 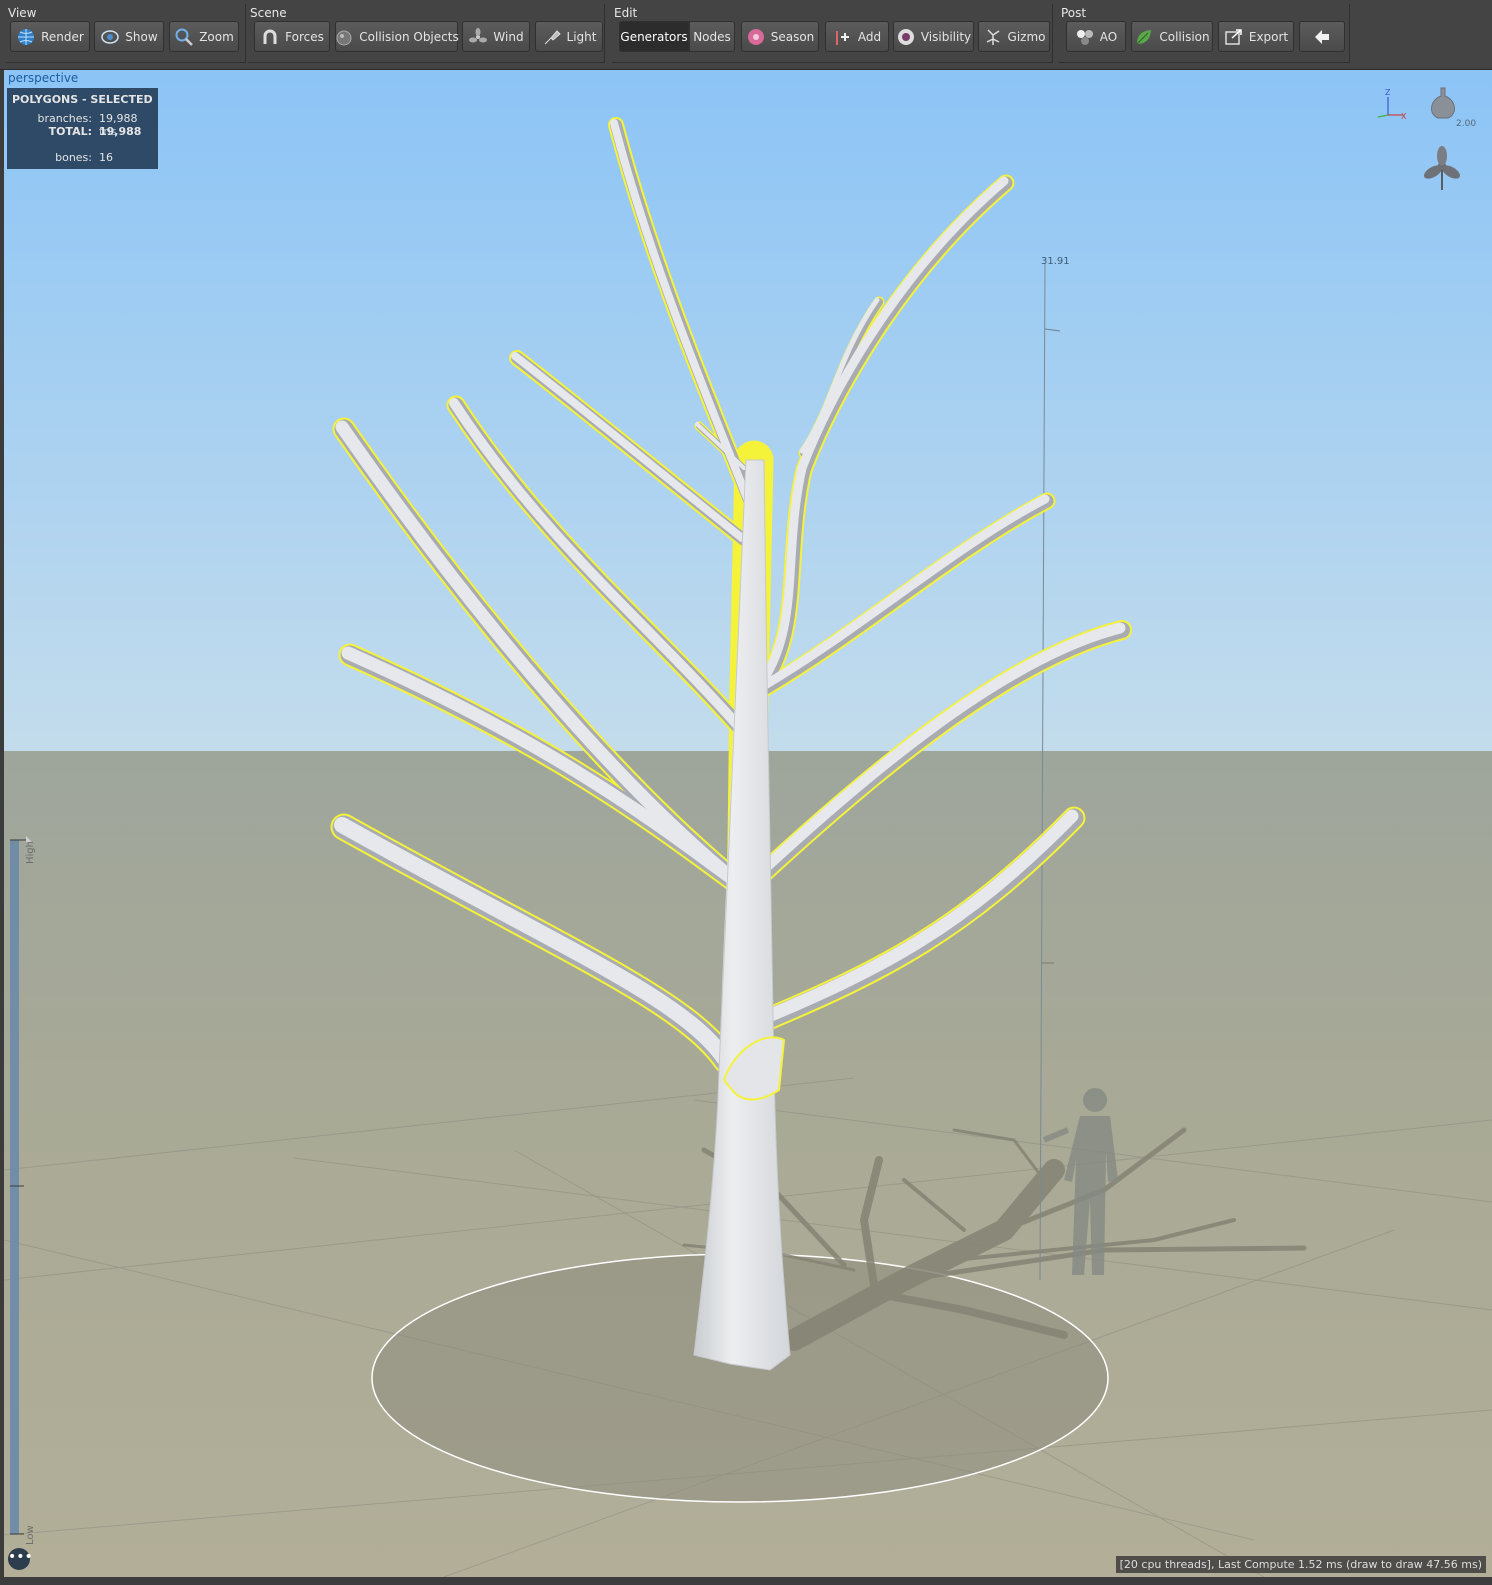 I want to click on wind-label: Wind, so click(x=508, y=36).